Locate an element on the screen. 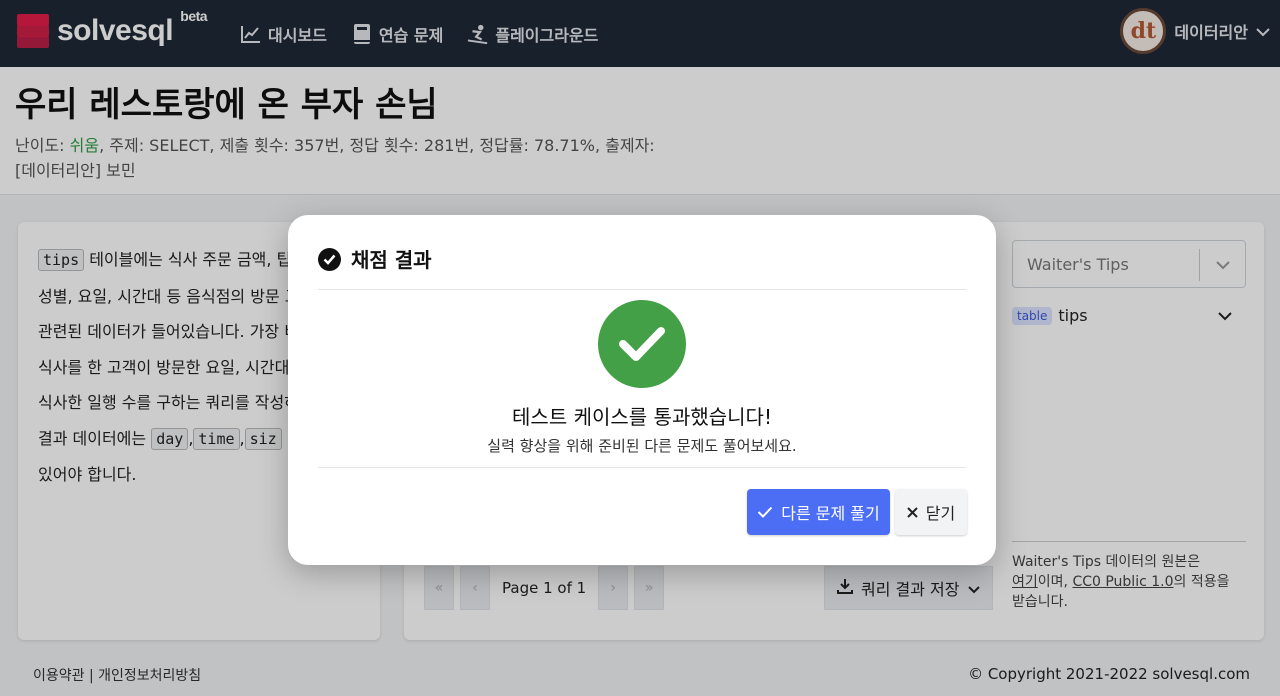 Image resolution: width=1280 pixels, height=696 pixels. close-label: 닫기 is located at coordinates (940, 513).